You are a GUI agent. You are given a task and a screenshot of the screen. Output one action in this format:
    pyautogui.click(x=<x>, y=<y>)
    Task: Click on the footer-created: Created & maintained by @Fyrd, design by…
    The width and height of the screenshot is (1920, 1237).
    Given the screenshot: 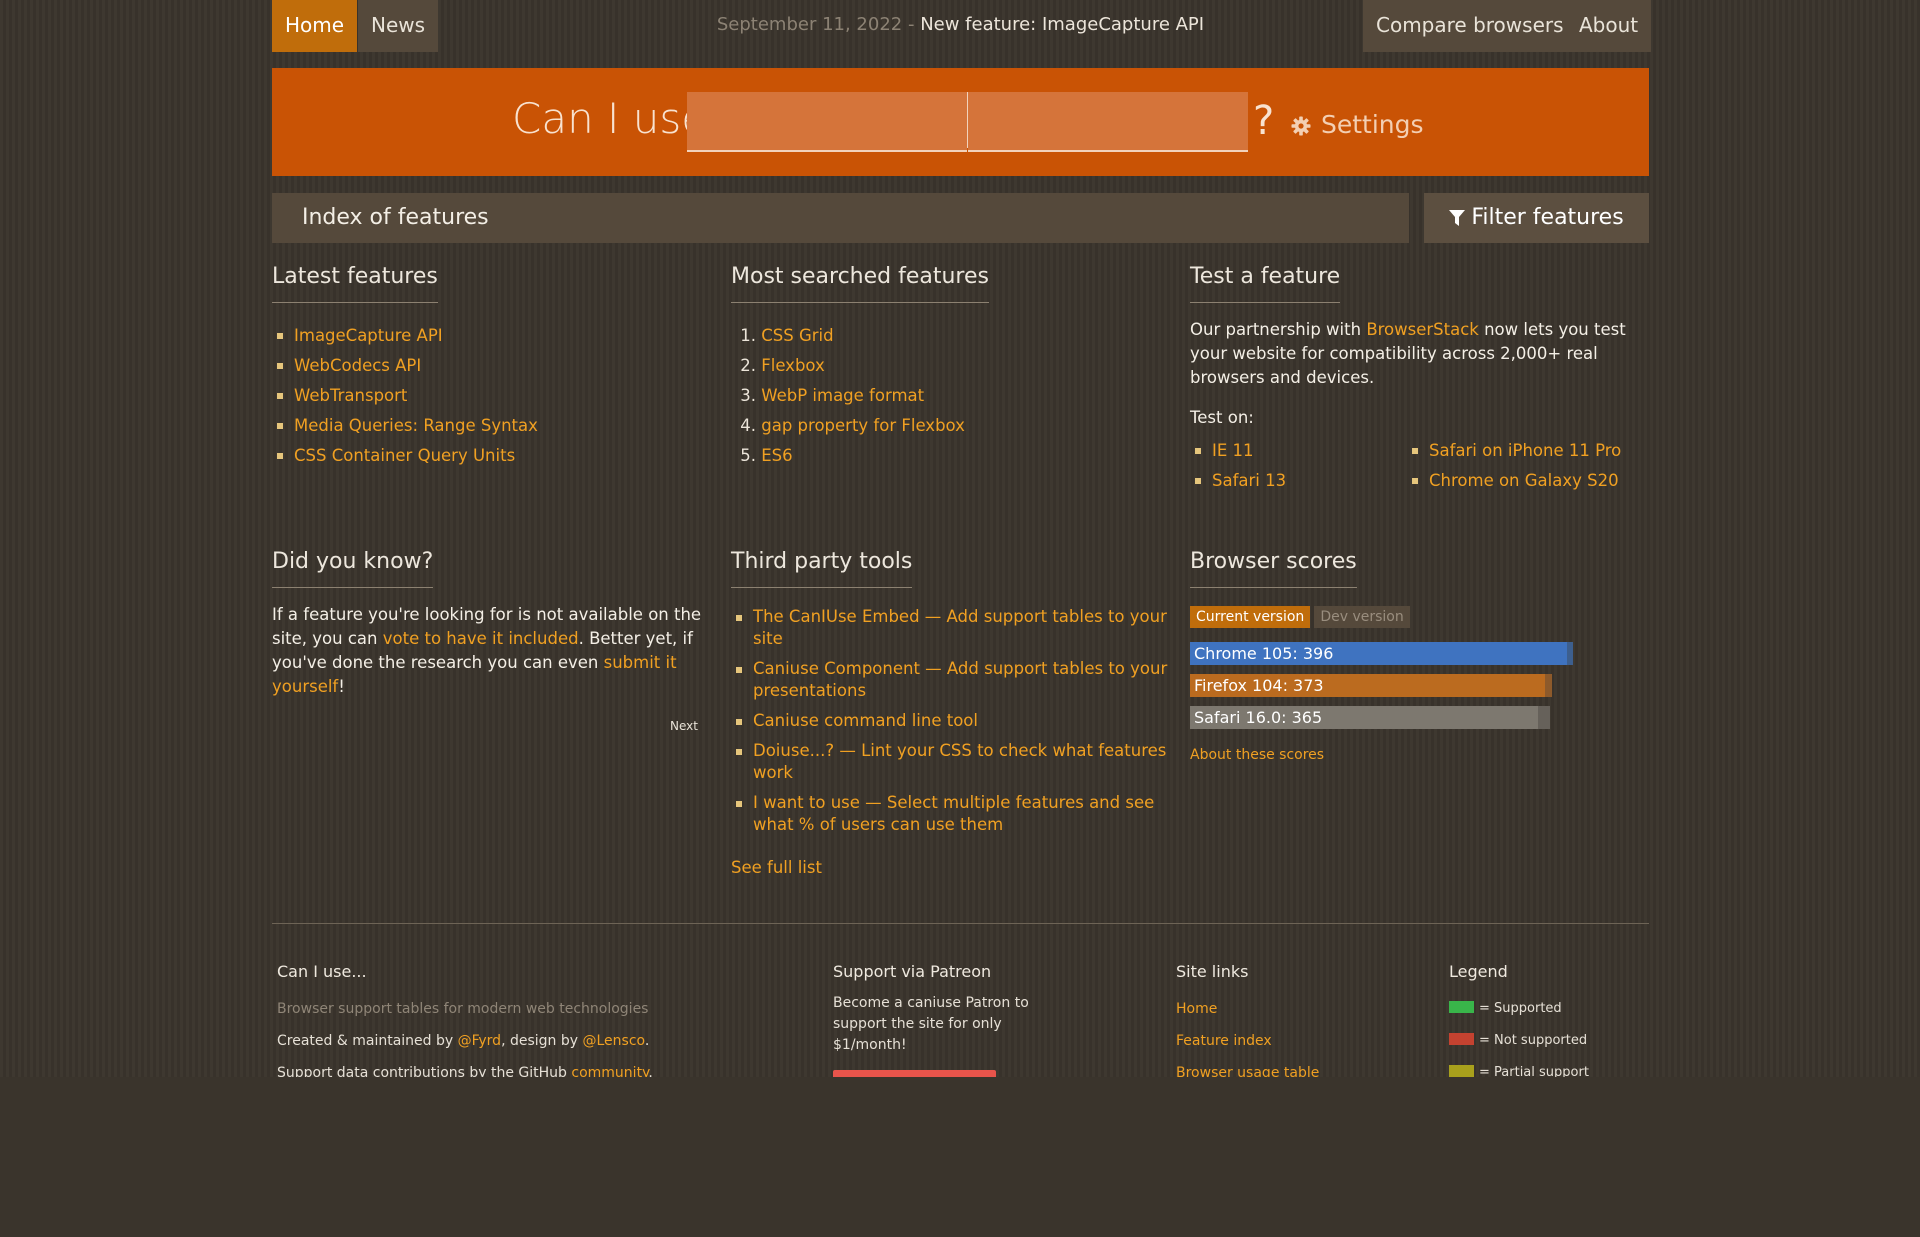 What is the action you would take?
    pyautogui.click(x=463, y=1041)
    